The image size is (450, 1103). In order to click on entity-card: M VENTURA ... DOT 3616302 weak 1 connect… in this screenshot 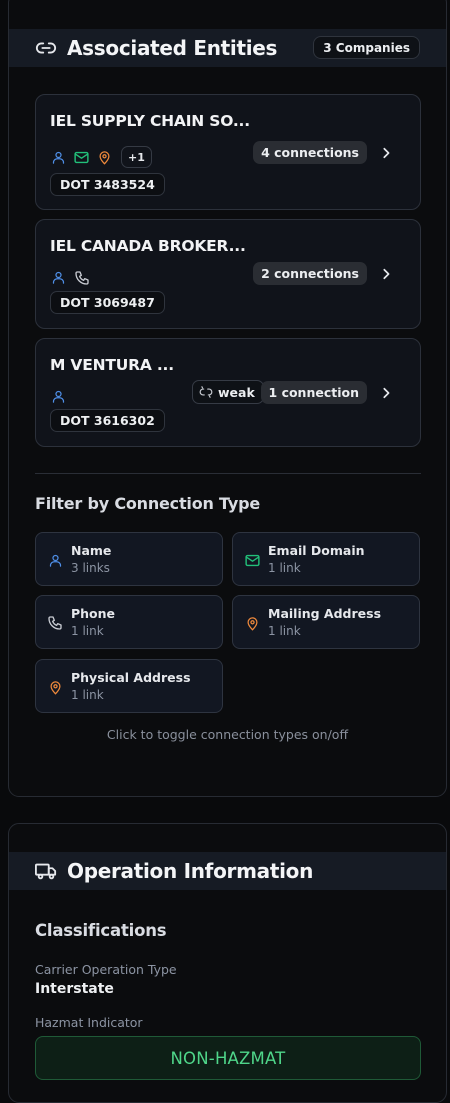, I will do `click(228, 392)`.